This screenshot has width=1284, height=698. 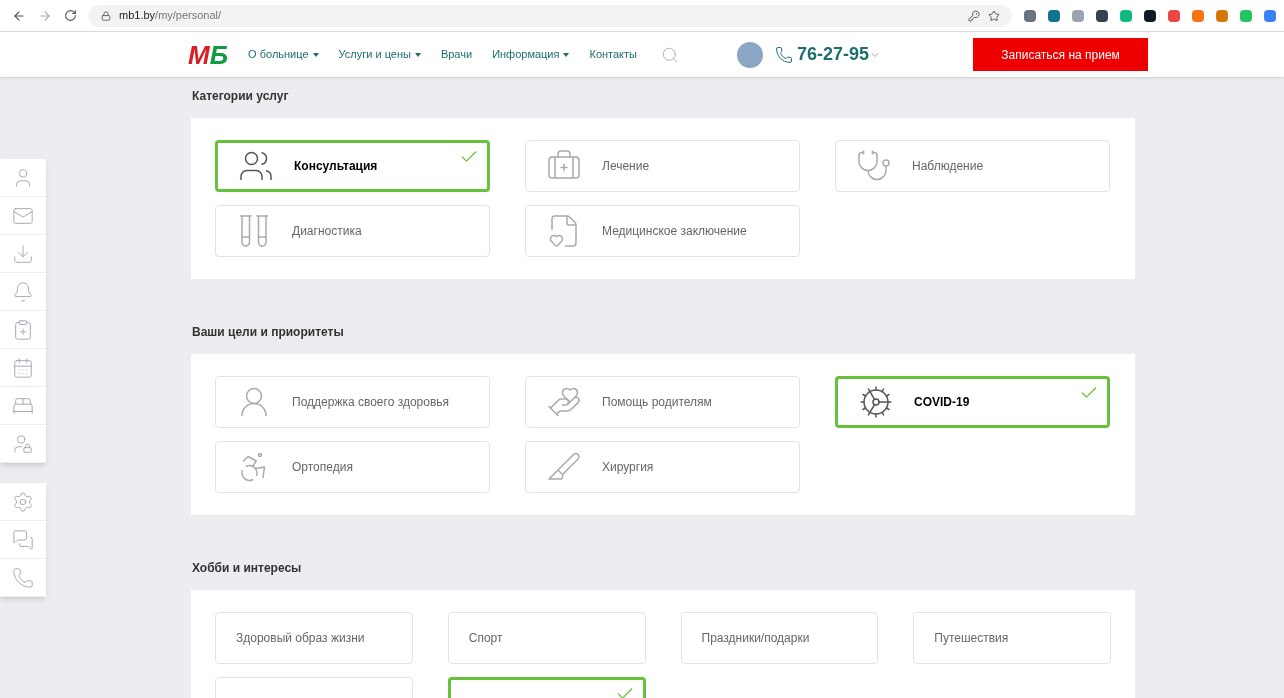 I want to click on option-card: Хирургия, so click(x=662, y=467).